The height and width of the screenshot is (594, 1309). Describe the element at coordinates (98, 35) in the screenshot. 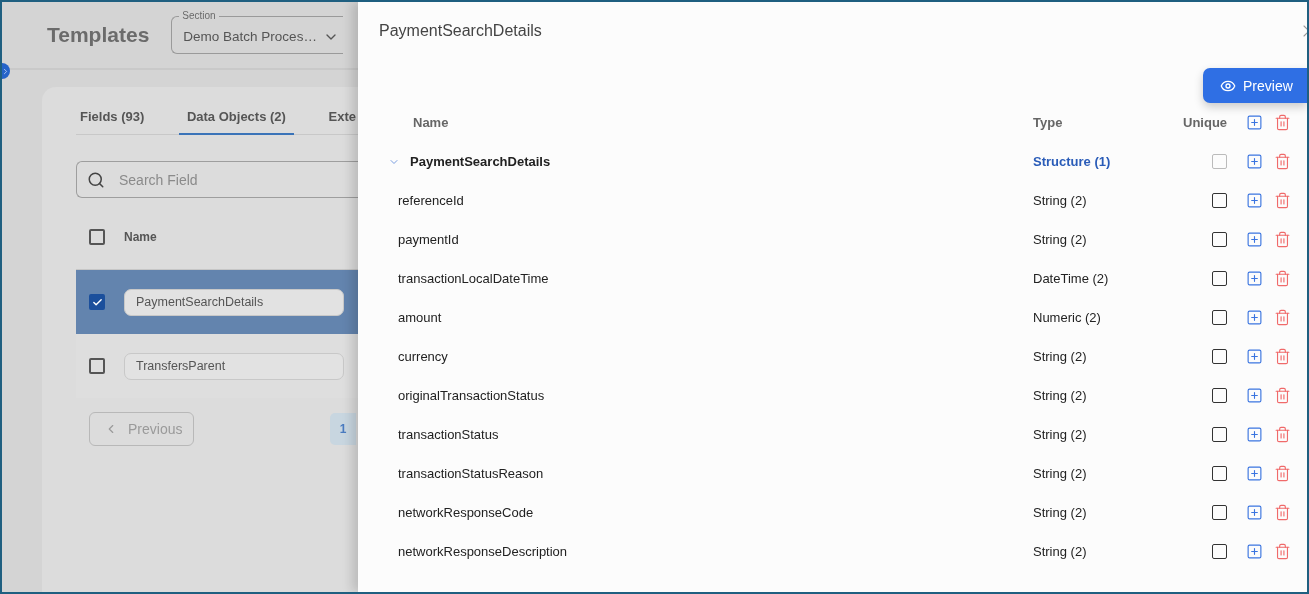

I see `page-title: Templates` at that location.